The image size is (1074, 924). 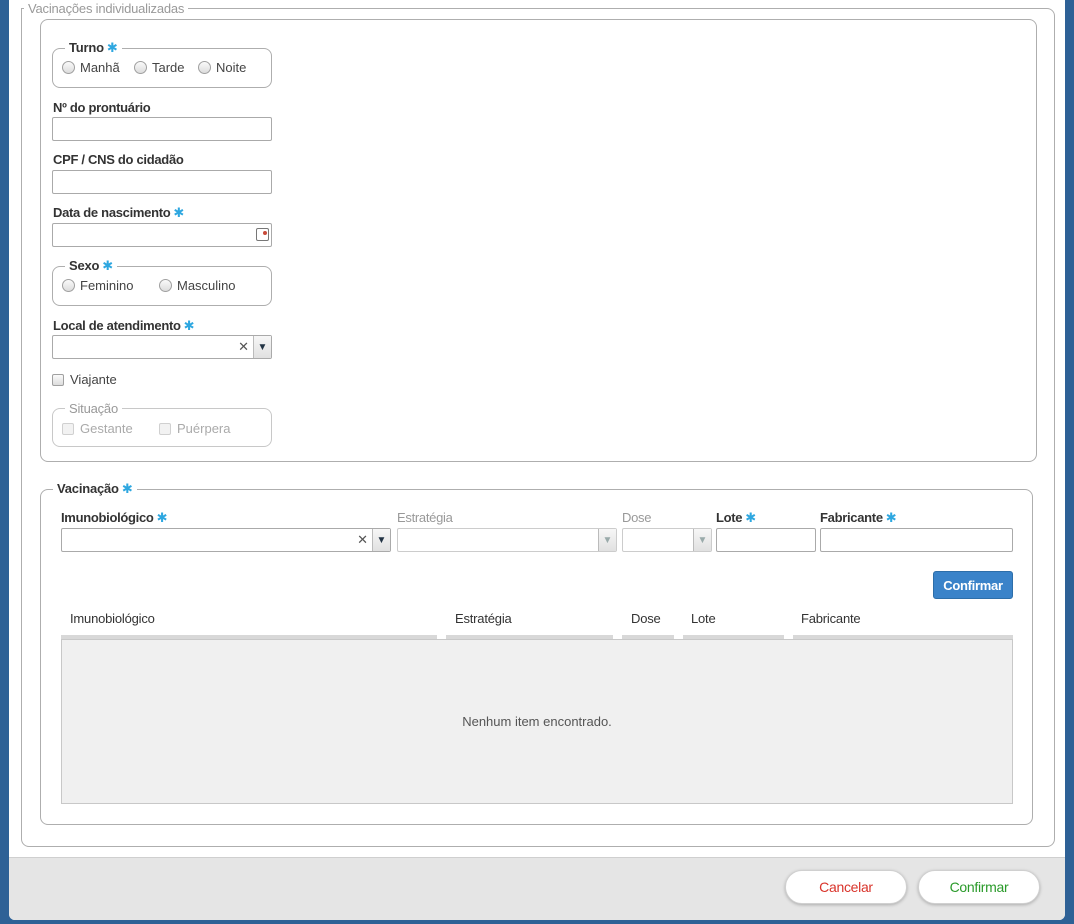 I want to click on situacao-option-puerpera: Puérpera, so click(x=194, y=428).